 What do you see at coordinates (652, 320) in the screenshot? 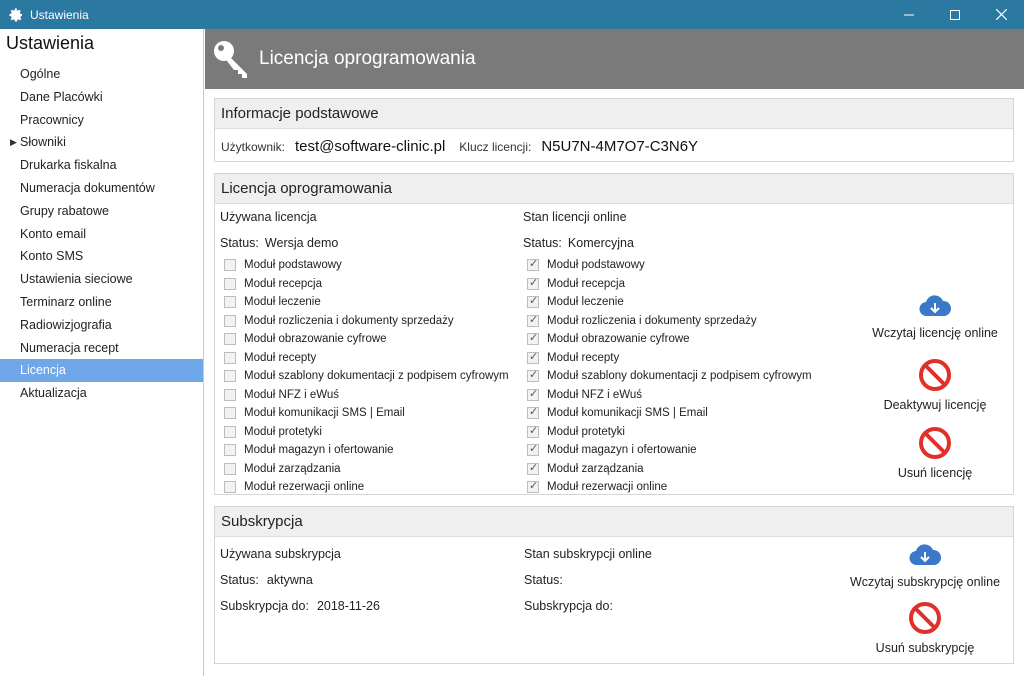
I see `module-label: Moduł rozliczenia i dokumenty sprzedaży` at bounding box center [652, 320].